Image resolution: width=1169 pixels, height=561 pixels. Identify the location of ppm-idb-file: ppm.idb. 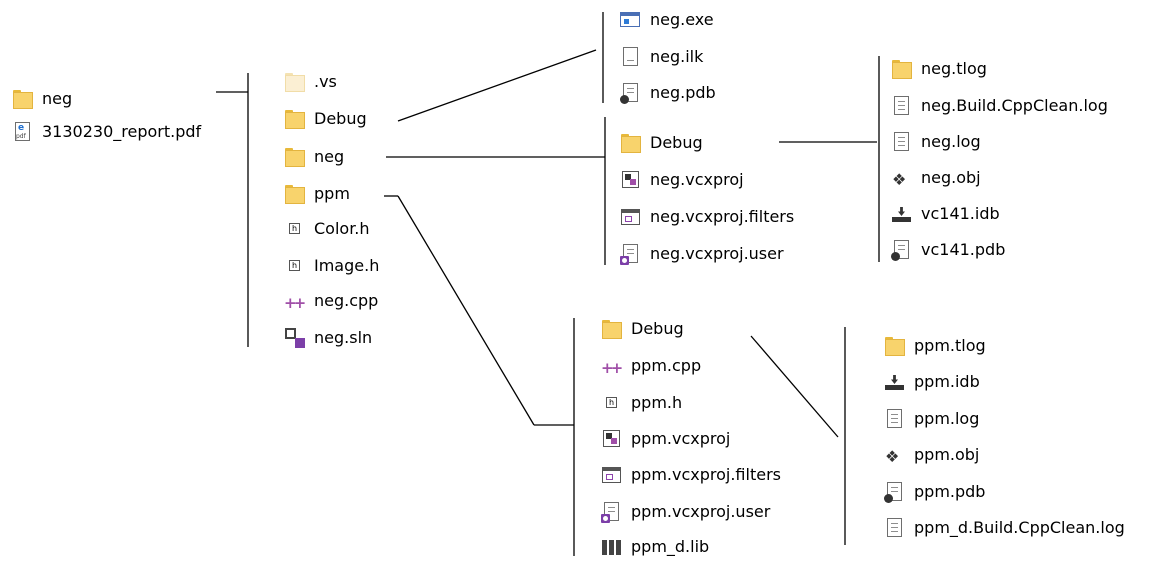
(932, 382).